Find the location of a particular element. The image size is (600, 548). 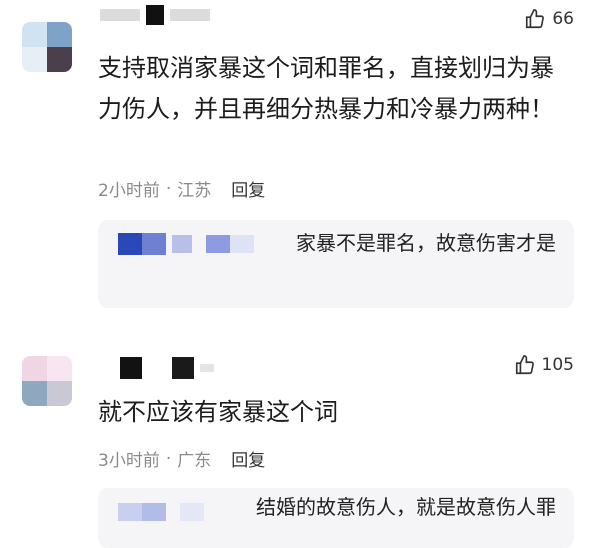

like-button: 66 is located at coordinates (549, 19).